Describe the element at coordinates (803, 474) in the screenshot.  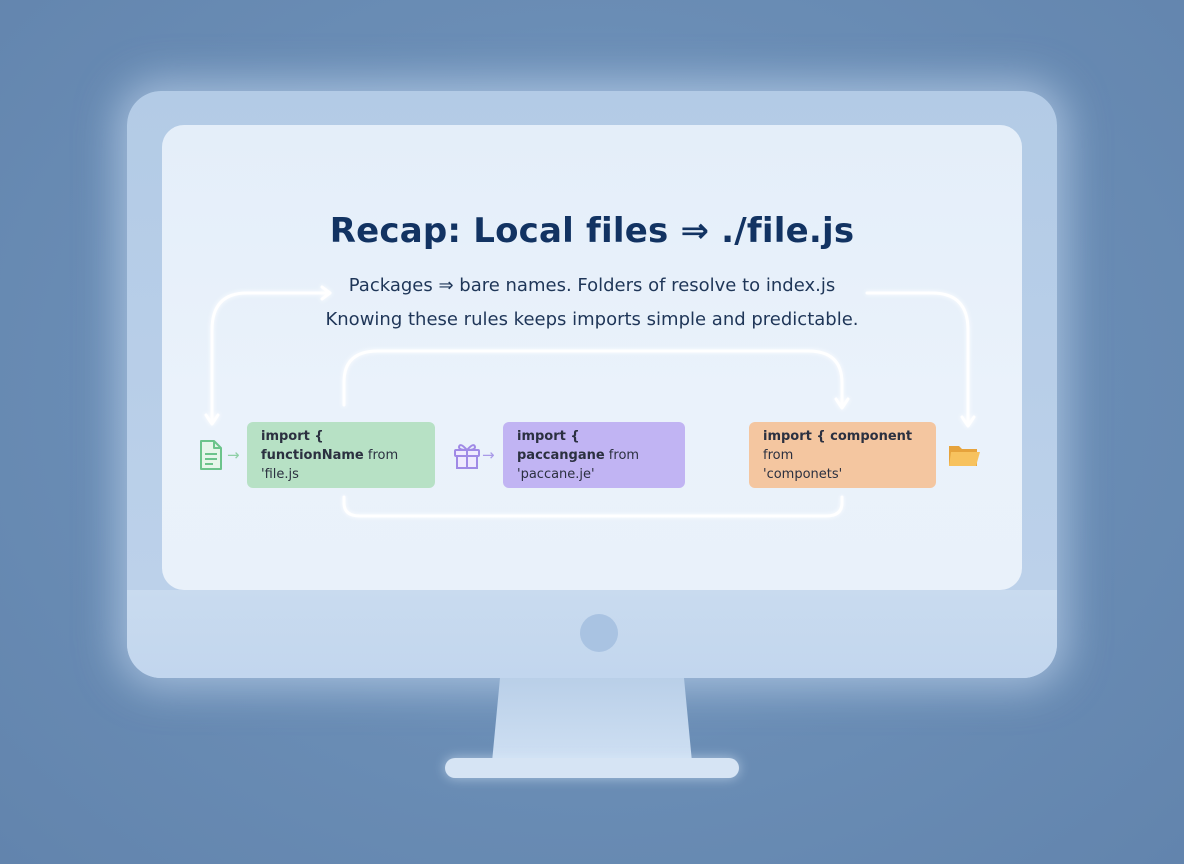
I see `card-line2: 'componets'` at that location.